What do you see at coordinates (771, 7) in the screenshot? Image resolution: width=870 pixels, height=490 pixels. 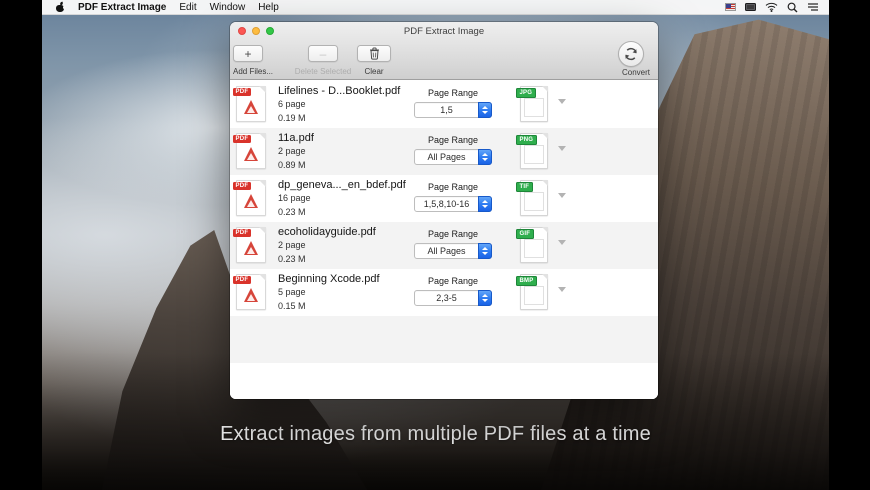 I see `wifi-icon` at bounding box center [771, 7].